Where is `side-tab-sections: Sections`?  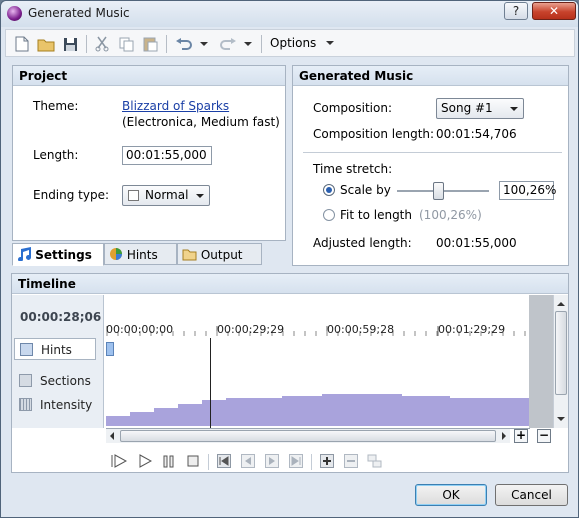
side-tab-sections: Sections is located at coordinates (55, 381).